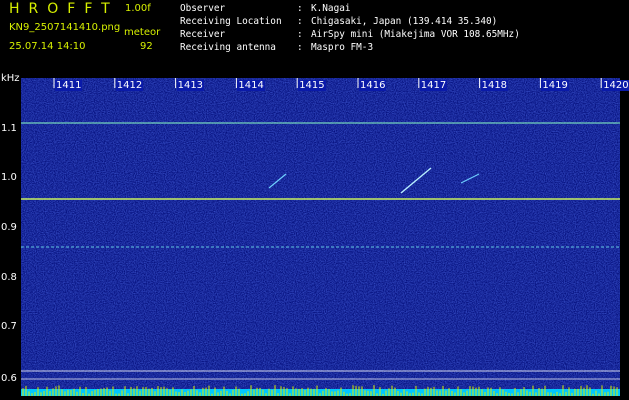 This screenshot has height=400, width=629. Describe the element at coordinates (64, 9) in the screenshot. I see `app-title: HROFFT` at that location.